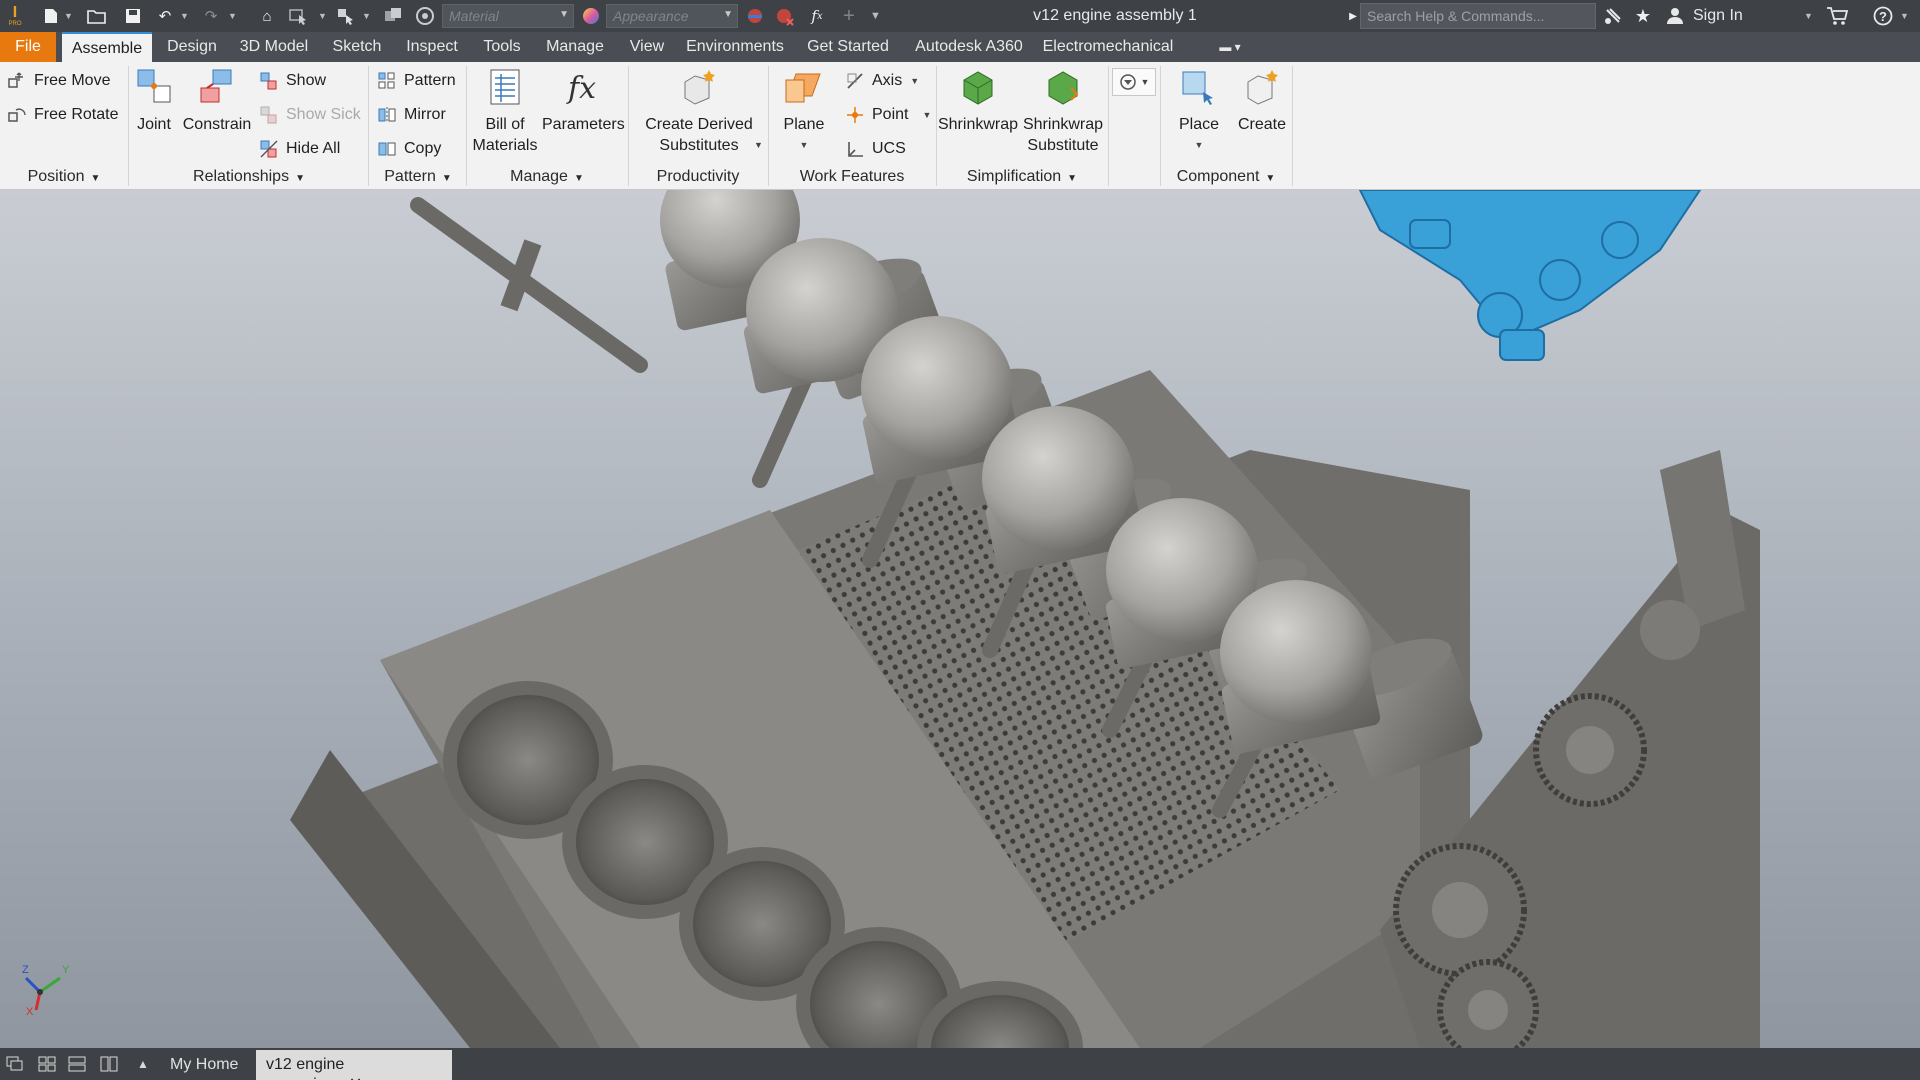  What do you see at coordinates (505, 111) in the screenshot?
I see `bill-of-materials-button: Bill of Materials` at bounding box center [505, 111].